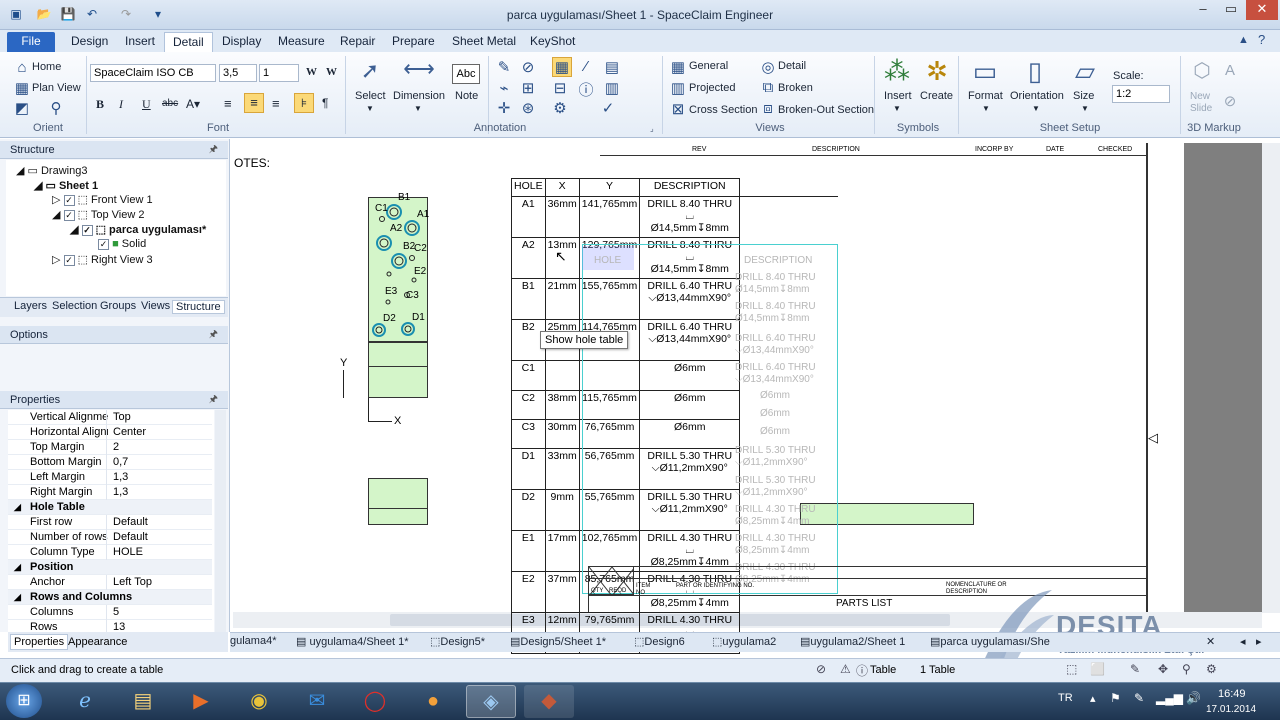 The image size is (1280, 720). Describe the element at coordinates (110, 507) in the screenshot. I see `property-category: ◢ Hole Table` at that location.